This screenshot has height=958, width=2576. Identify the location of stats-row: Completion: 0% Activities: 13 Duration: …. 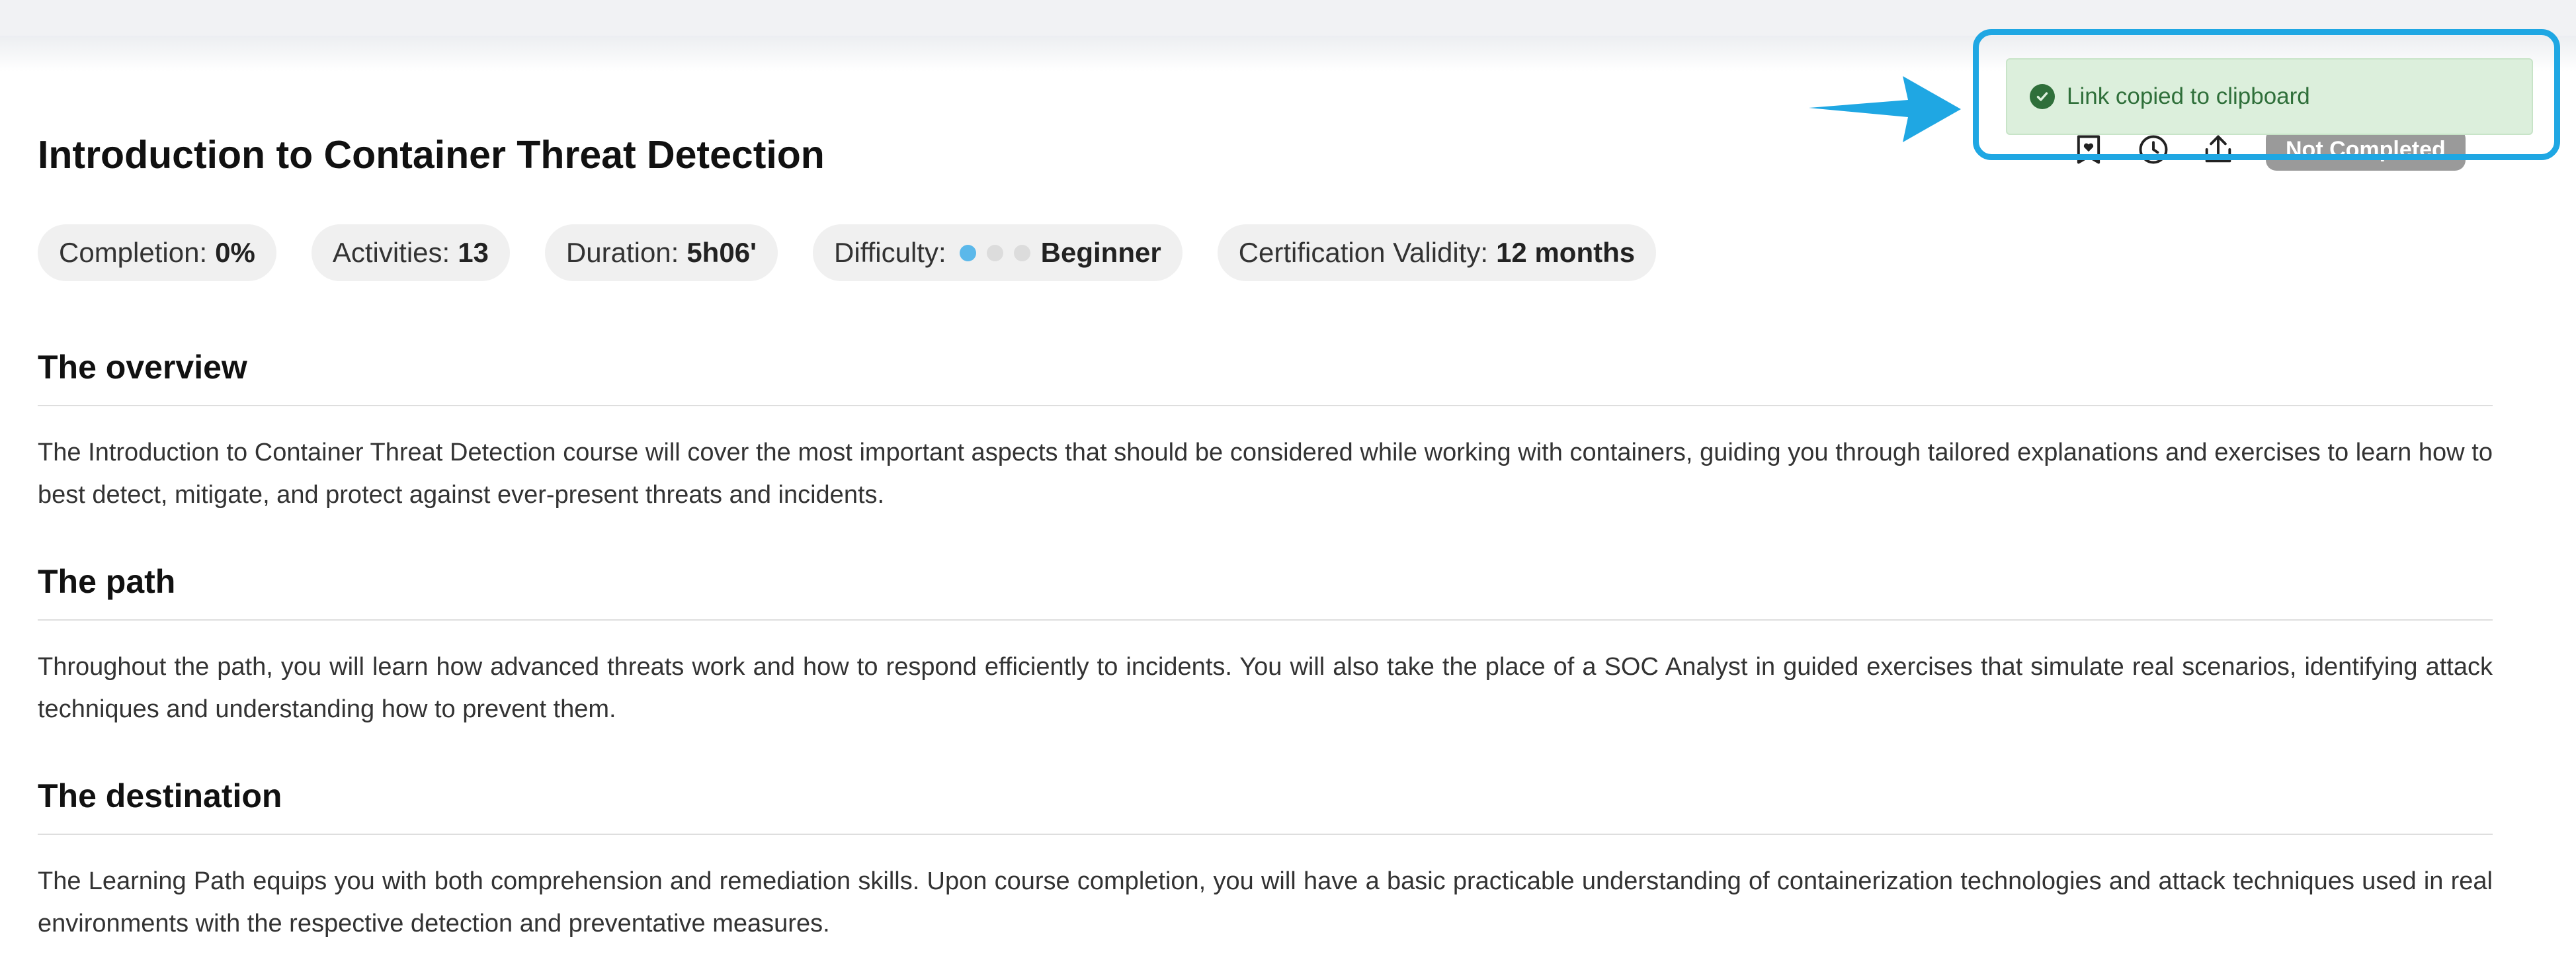
(848, 252).